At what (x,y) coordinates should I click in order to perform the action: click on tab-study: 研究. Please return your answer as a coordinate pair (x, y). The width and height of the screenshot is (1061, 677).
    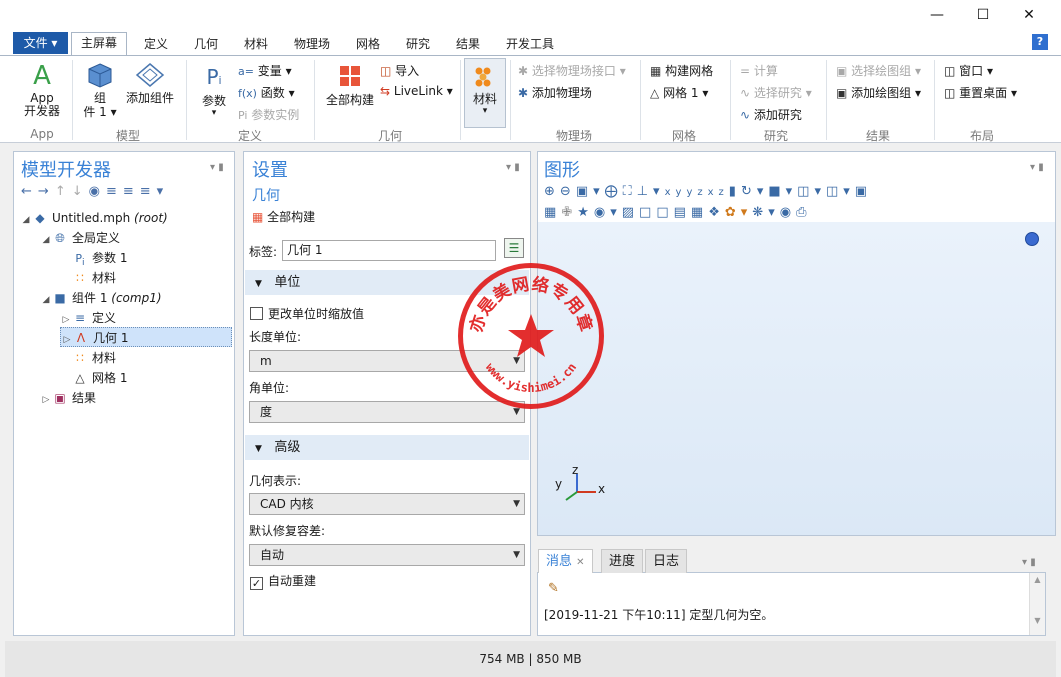
    Looking at the image, I should click on (418, 44).